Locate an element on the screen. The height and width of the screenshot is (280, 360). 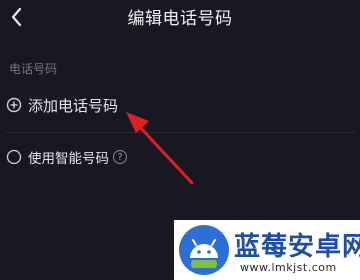
plus-circle-icon is located at coordinates (14, 105).